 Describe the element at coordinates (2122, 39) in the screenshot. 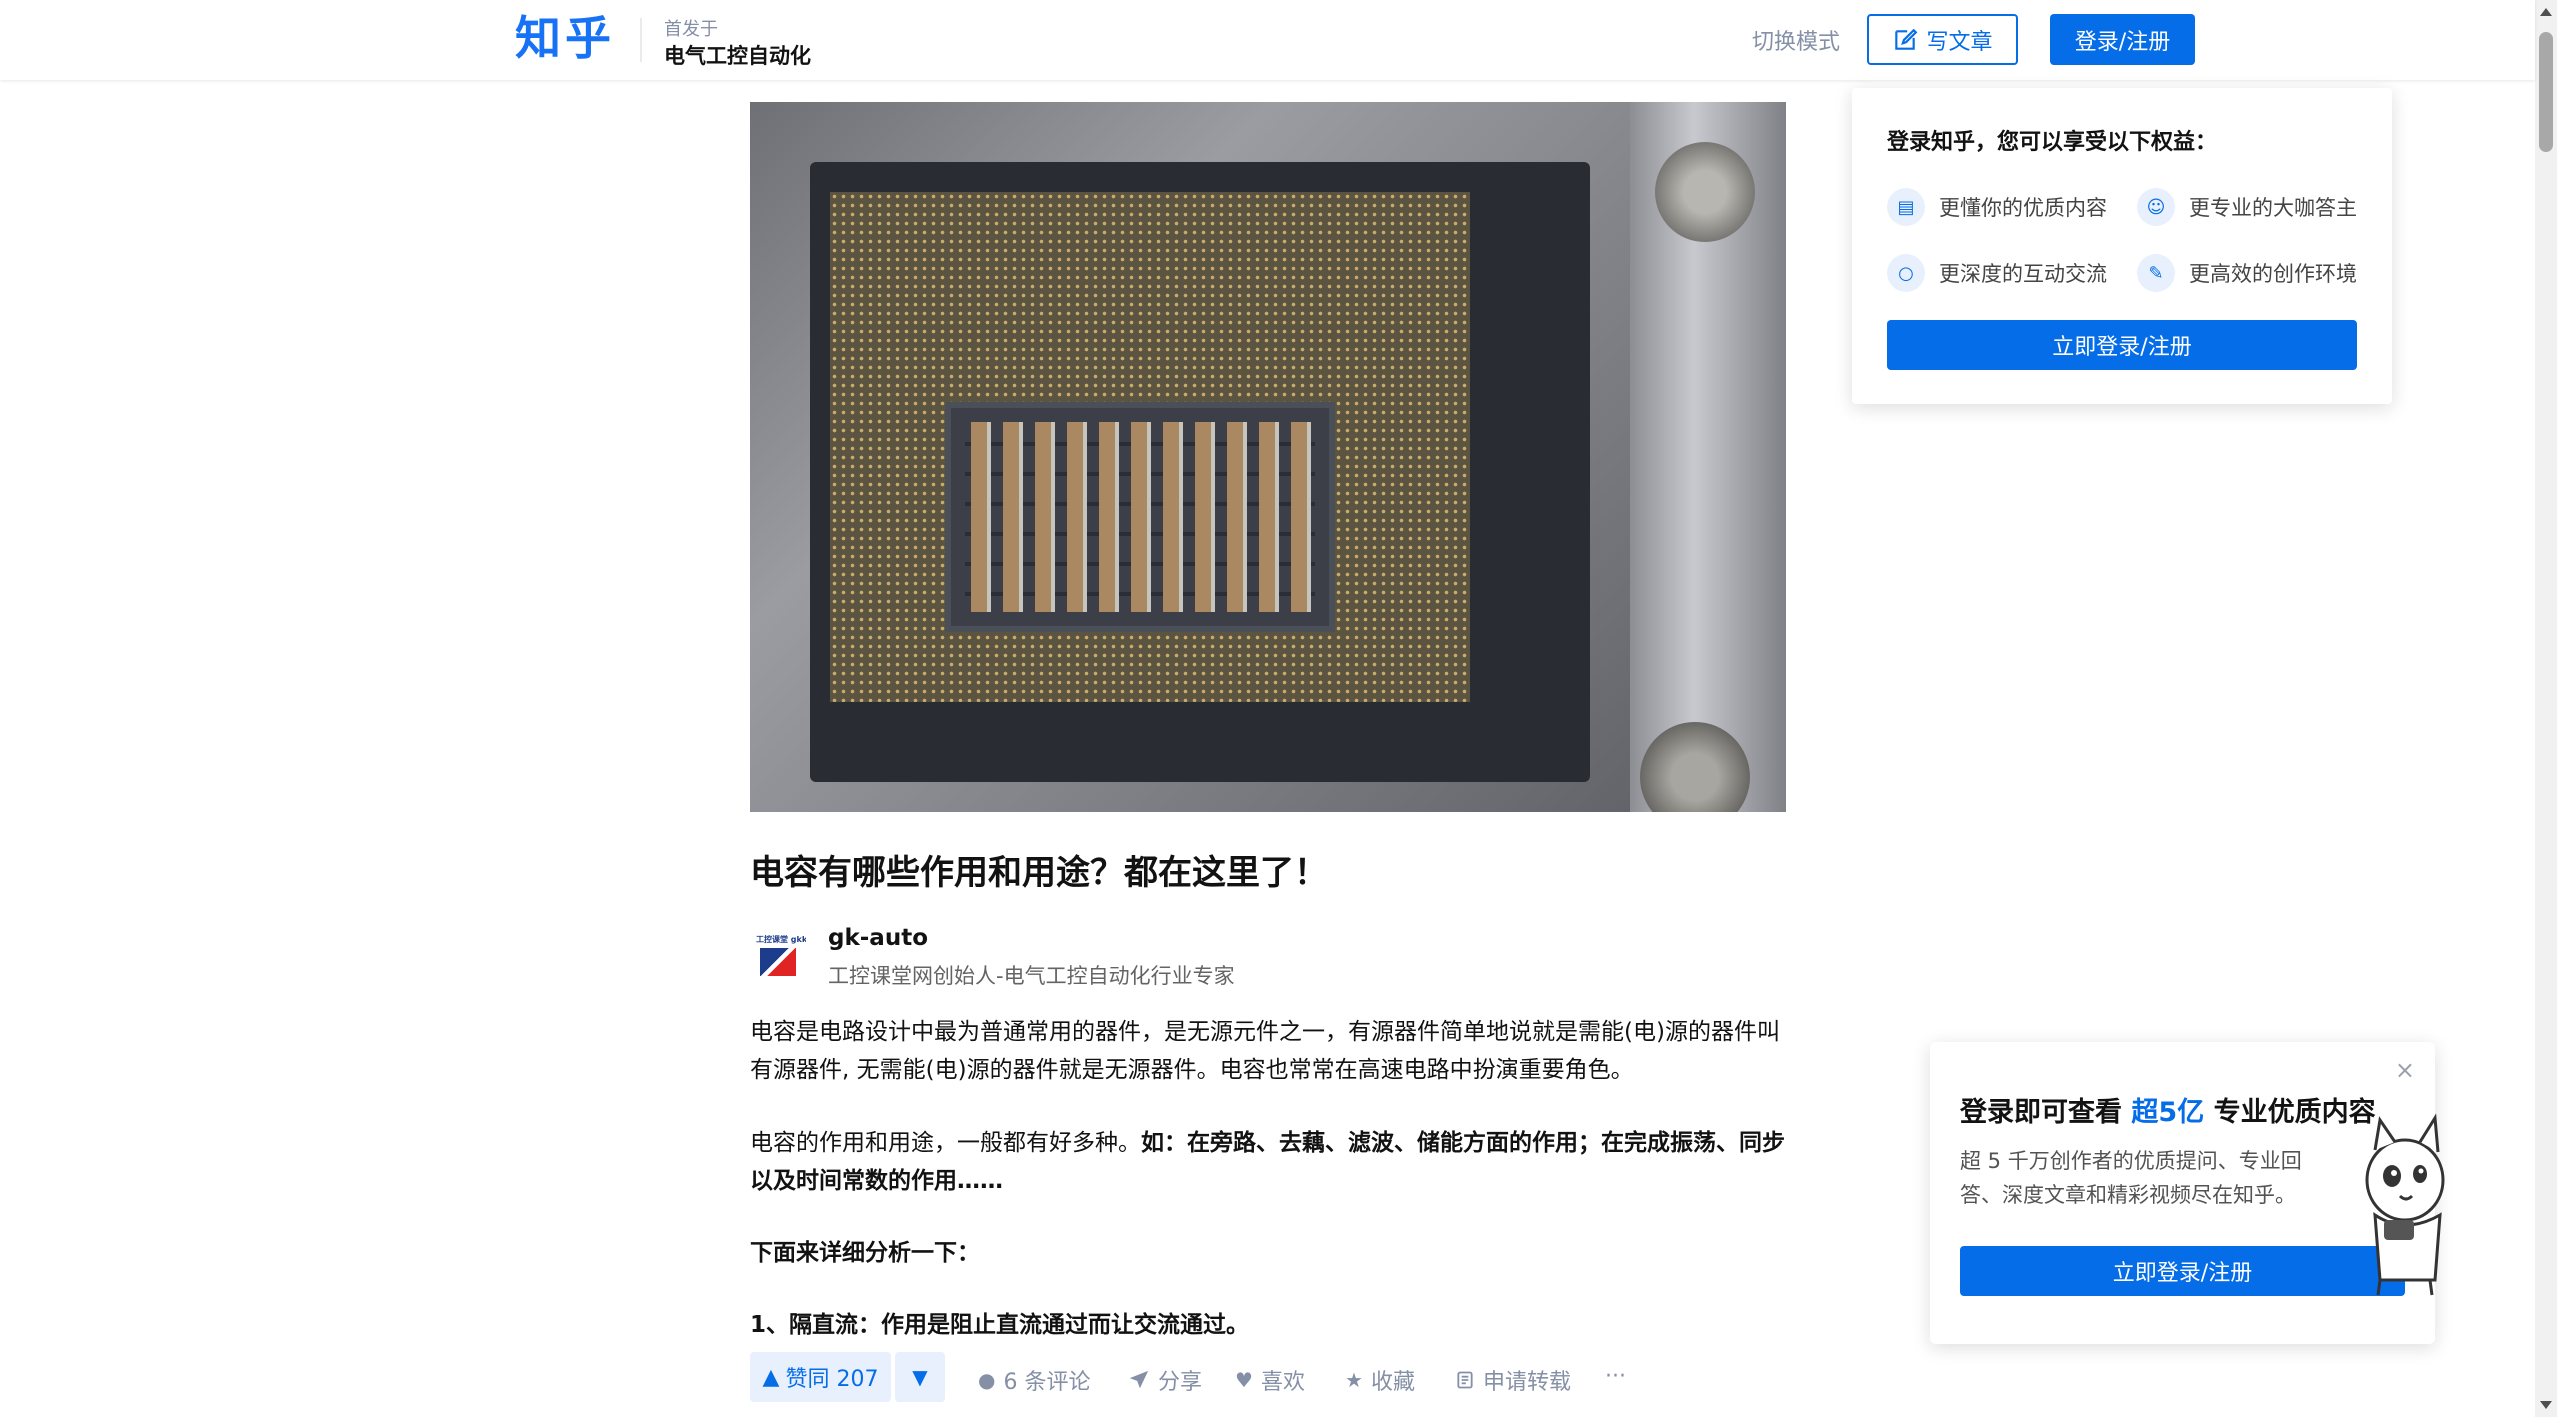

I see `login-register-button: 登录/注册` at that location.